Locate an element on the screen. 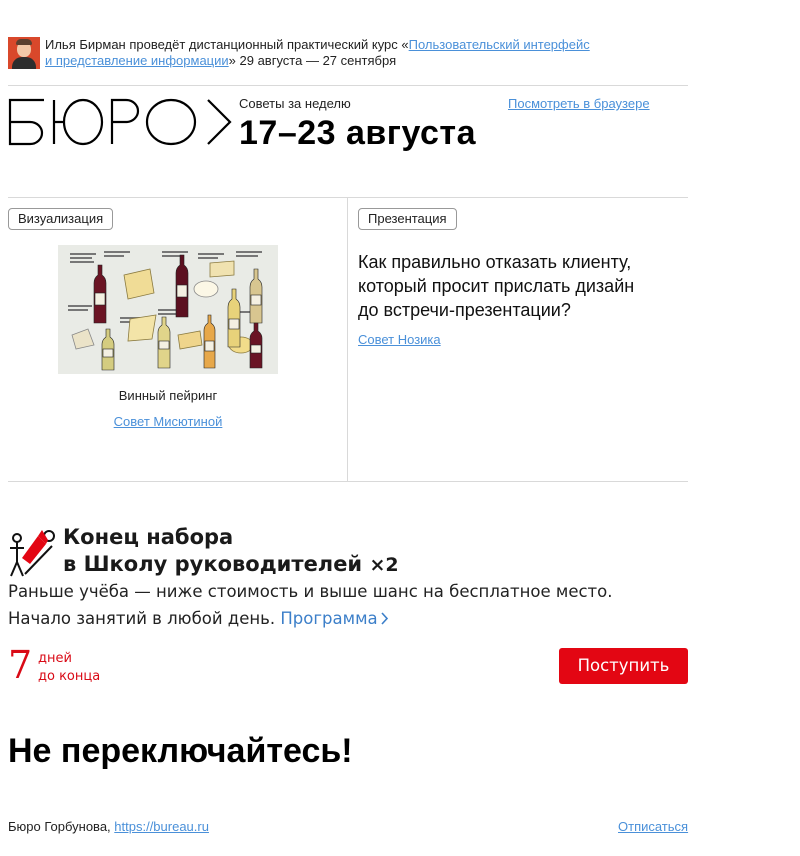  promo-text-line2: Начало занятий в любой день. Программа is located at coordinates (198, 618).